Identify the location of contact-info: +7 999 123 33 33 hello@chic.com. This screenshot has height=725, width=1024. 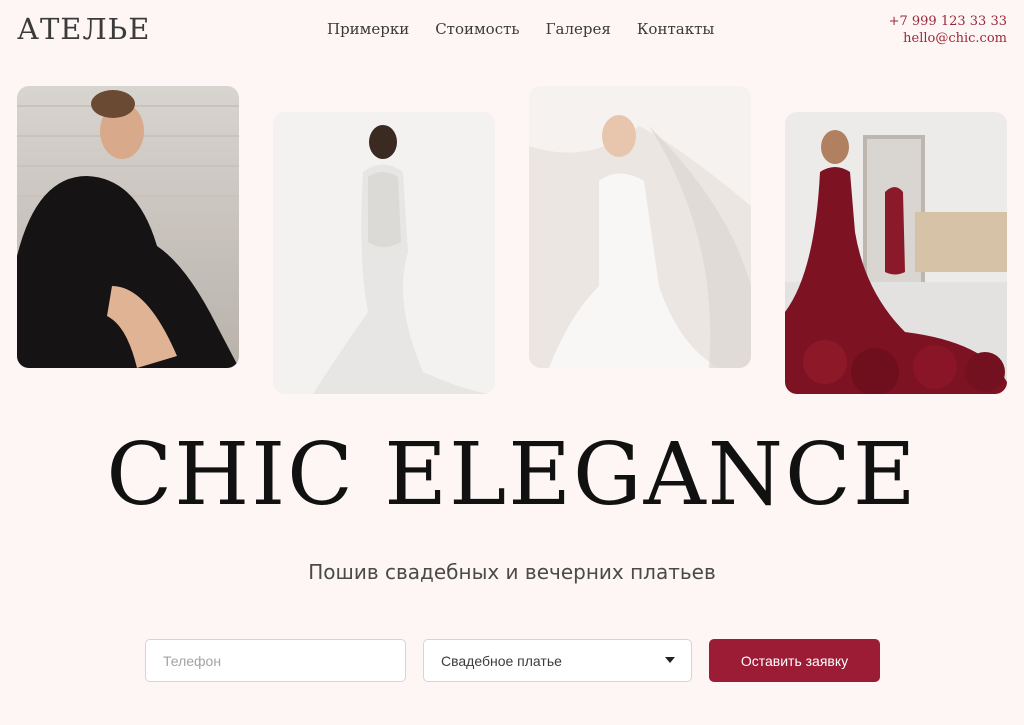
(948, 30).